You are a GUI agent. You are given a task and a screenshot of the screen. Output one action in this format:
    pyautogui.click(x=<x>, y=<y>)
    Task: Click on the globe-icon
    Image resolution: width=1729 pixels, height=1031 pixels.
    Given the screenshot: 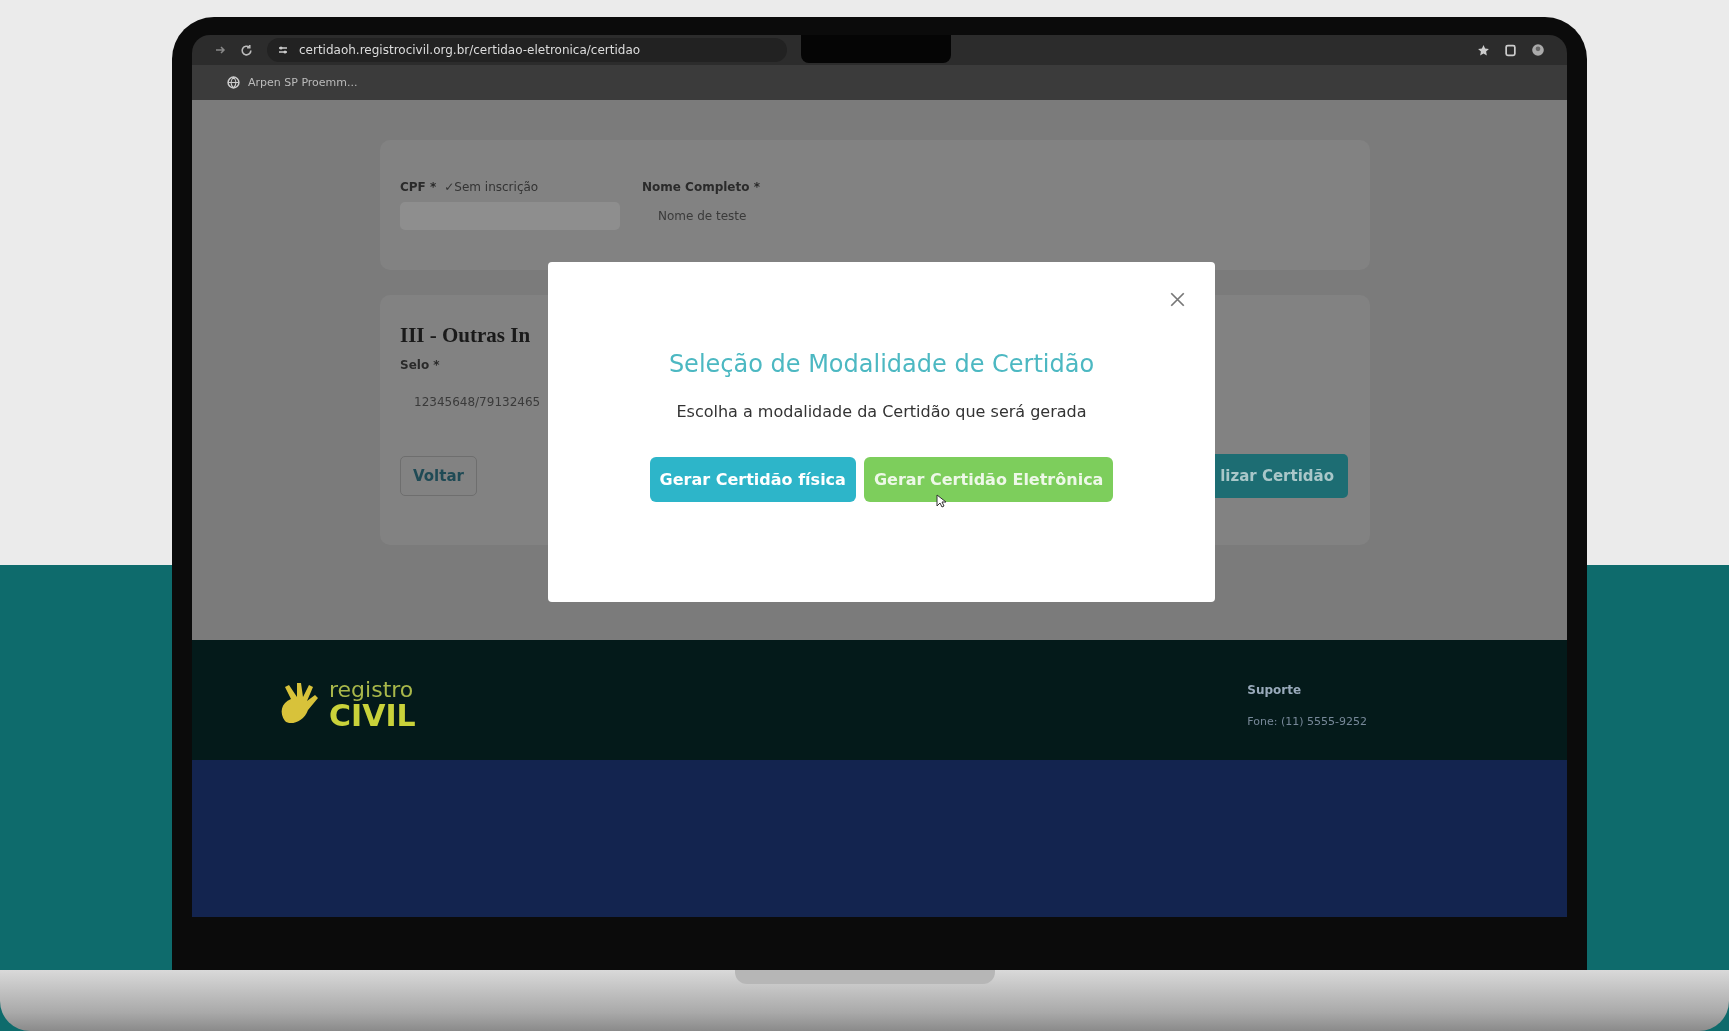 What is the action you would take?
    pyautogui.click(x=233, y=82)
    